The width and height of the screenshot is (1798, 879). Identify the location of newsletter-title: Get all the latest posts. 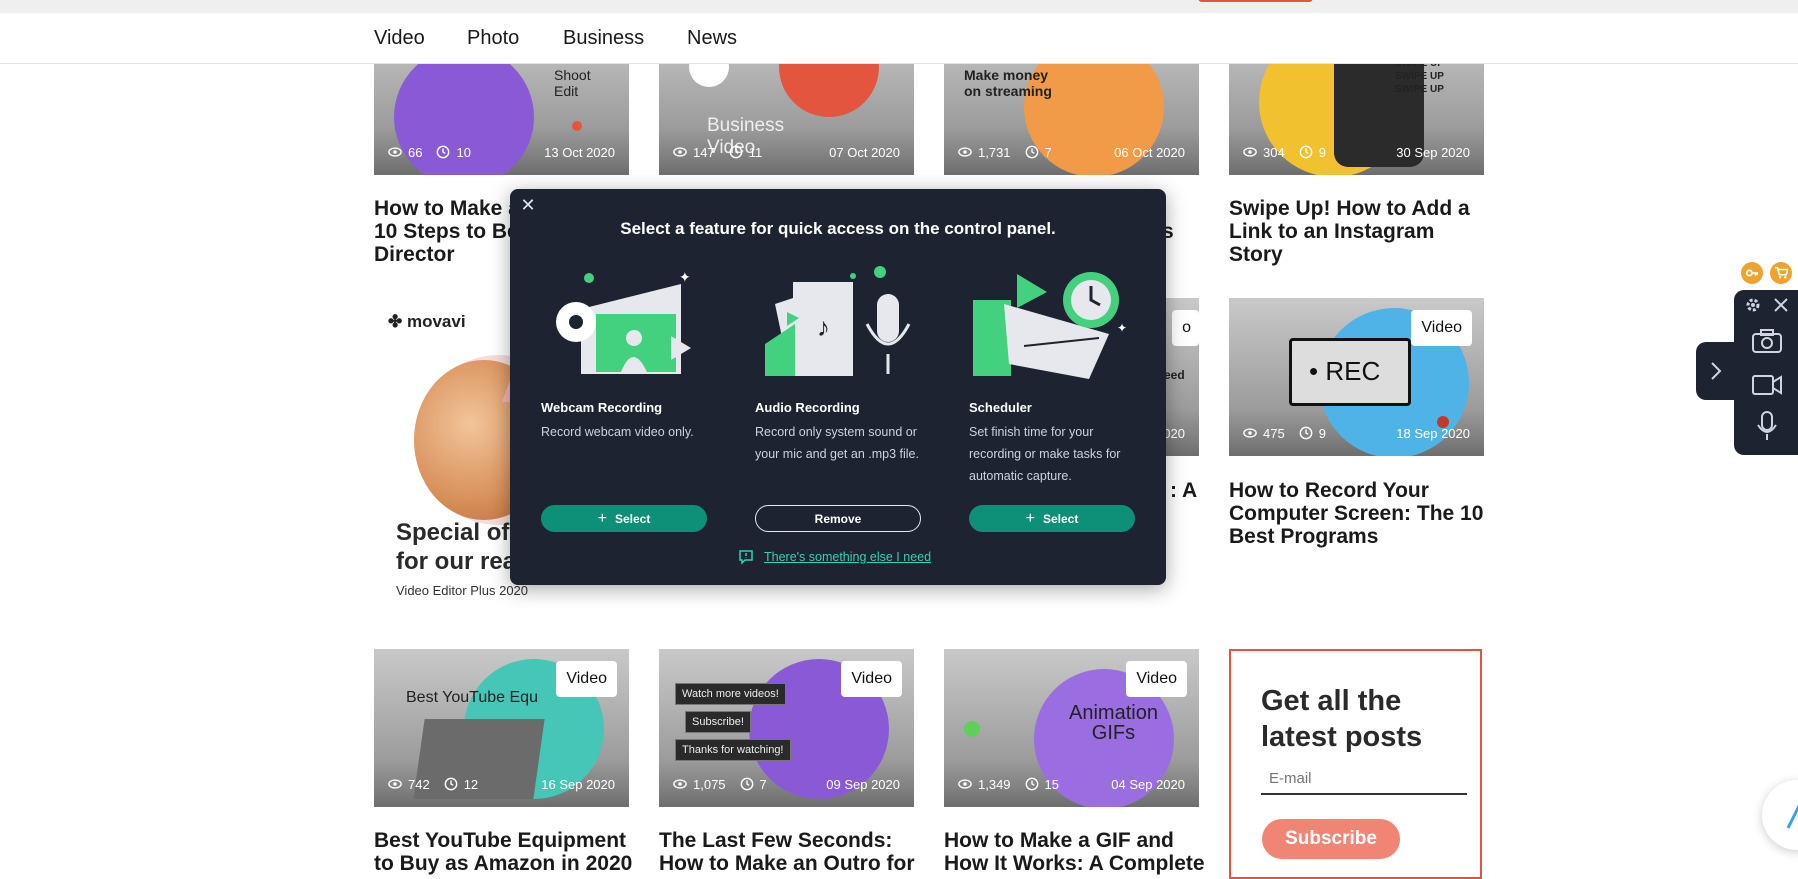
(1342, 719).